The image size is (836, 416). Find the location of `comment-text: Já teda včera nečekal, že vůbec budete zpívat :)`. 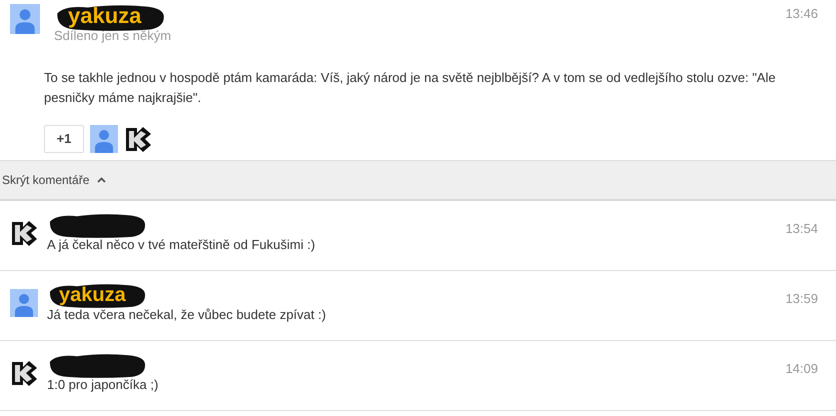

comment-text: Já teda včera nečekal, že vůbec budete zpívat :) is located at coordinates (186, 315).